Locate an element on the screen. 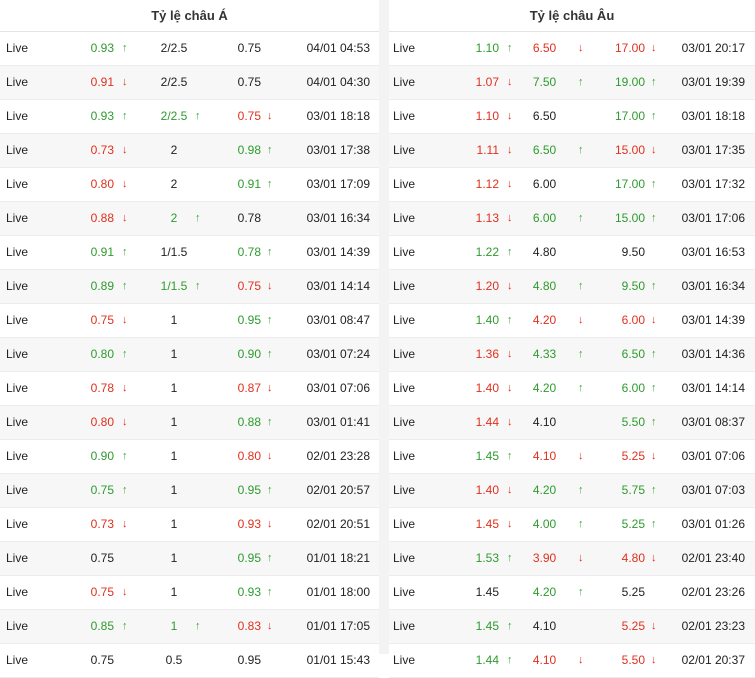 The image size is (755, 678). odds-timestamp: 02/01 20:51 is located at coordinates (338, 524).